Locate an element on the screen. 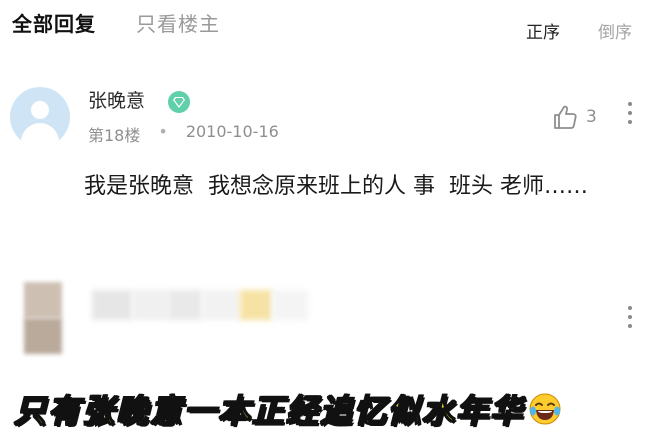 The height and width of the screenshot is (438, 650). more-options-icon is located at coordinates (630, 113).